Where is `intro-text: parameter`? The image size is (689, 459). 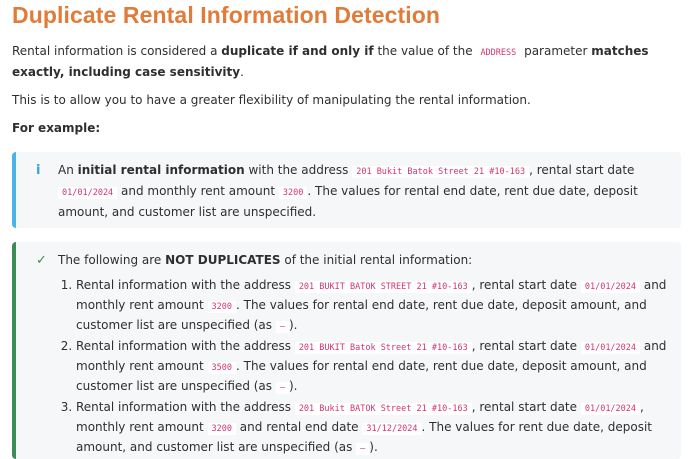
intro-text: parameter is located at coordinates (556, 51).